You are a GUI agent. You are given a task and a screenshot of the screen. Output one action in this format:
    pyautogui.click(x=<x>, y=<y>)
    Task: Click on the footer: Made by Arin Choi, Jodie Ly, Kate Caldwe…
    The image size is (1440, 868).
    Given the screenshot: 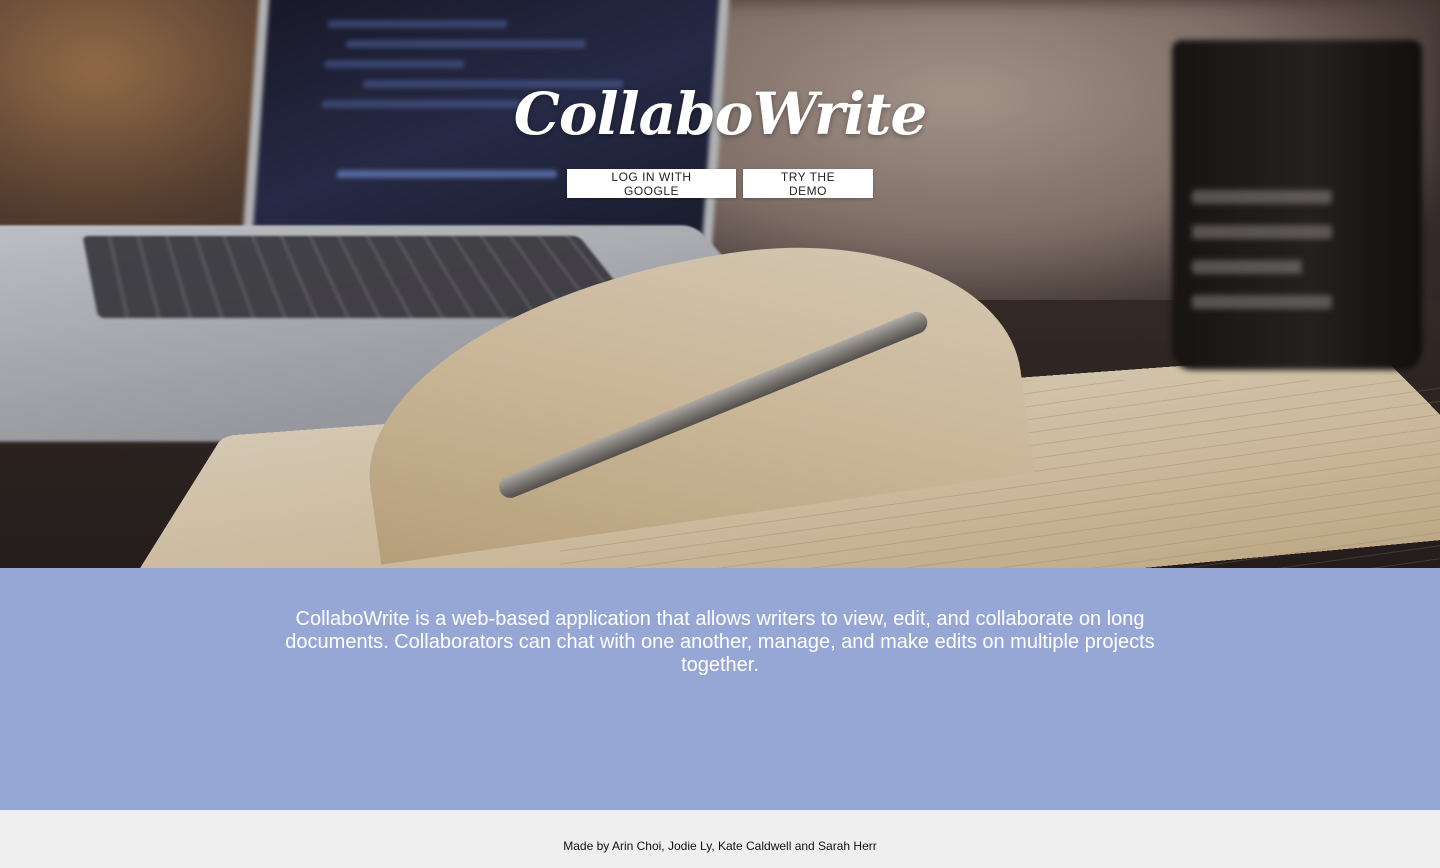 What is the action you would take?
    pyautogui.click(x=720, y=839)
    